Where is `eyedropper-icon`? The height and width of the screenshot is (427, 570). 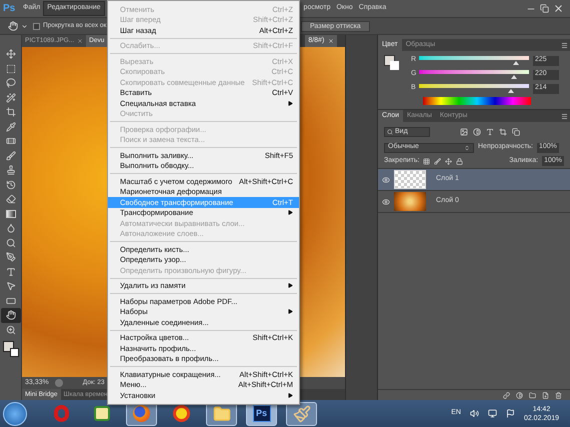 eyedropper-icon is located at coordinates (11, 127).